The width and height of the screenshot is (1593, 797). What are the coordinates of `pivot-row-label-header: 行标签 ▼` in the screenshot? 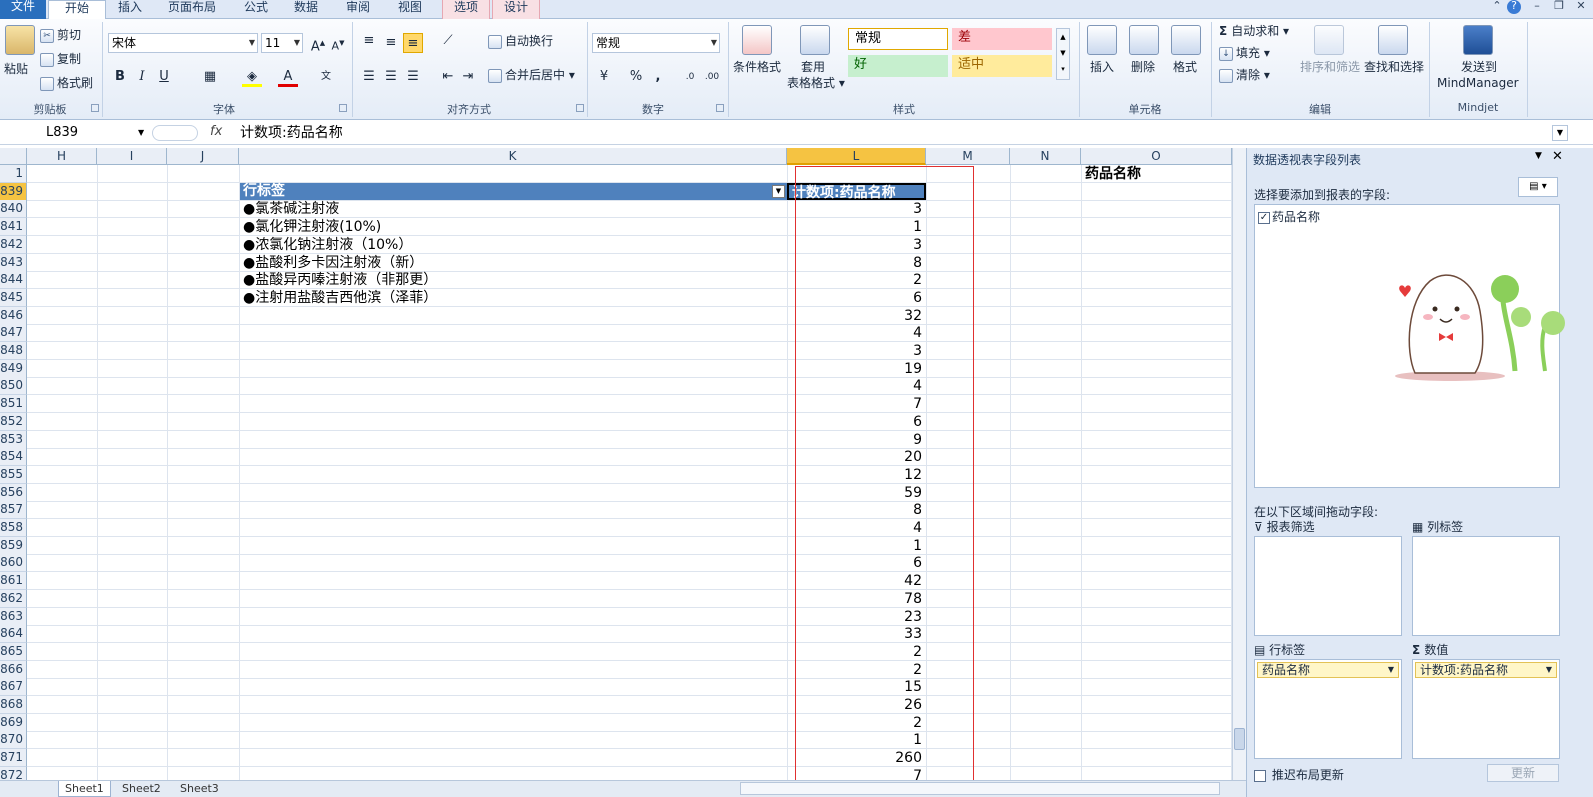 It's located at (513, 191).